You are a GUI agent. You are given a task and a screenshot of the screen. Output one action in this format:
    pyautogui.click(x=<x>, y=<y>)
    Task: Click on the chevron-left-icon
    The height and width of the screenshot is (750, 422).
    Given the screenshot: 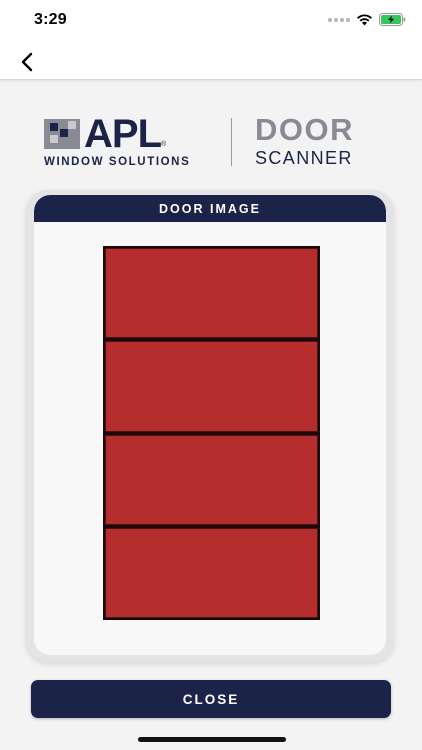 What is the action you would take?
    pyautogui.click(x=27, y=62)
    